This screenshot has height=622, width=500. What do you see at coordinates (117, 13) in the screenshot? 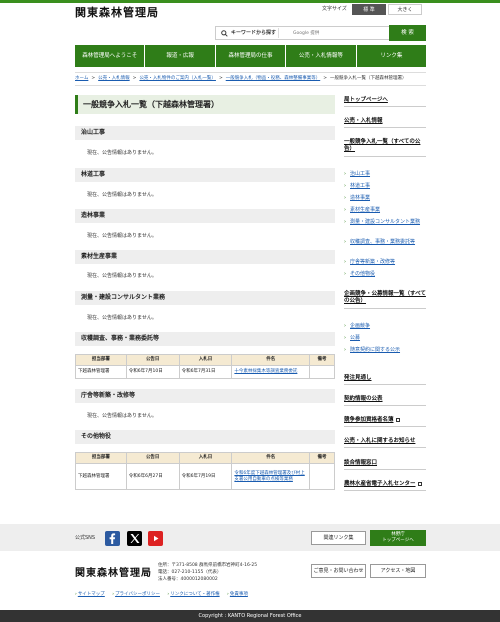
I see `site-logo: 関東森林管理局` at bounding box center [117, 13].